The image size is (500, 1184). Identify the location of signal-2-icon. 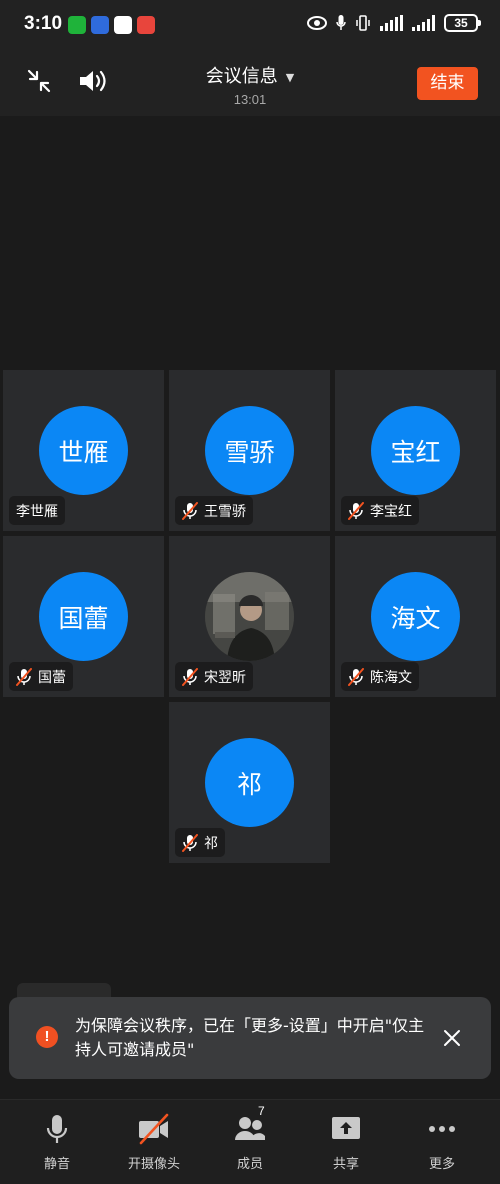
(423, 23).